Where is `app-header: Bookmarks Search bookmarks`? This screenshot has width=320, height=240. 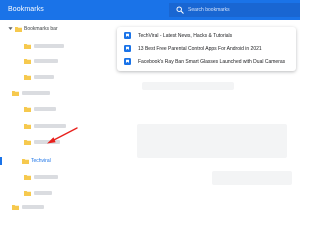
app-header: Bookmarks Search bookmarks is located at coordinates (150, 10).